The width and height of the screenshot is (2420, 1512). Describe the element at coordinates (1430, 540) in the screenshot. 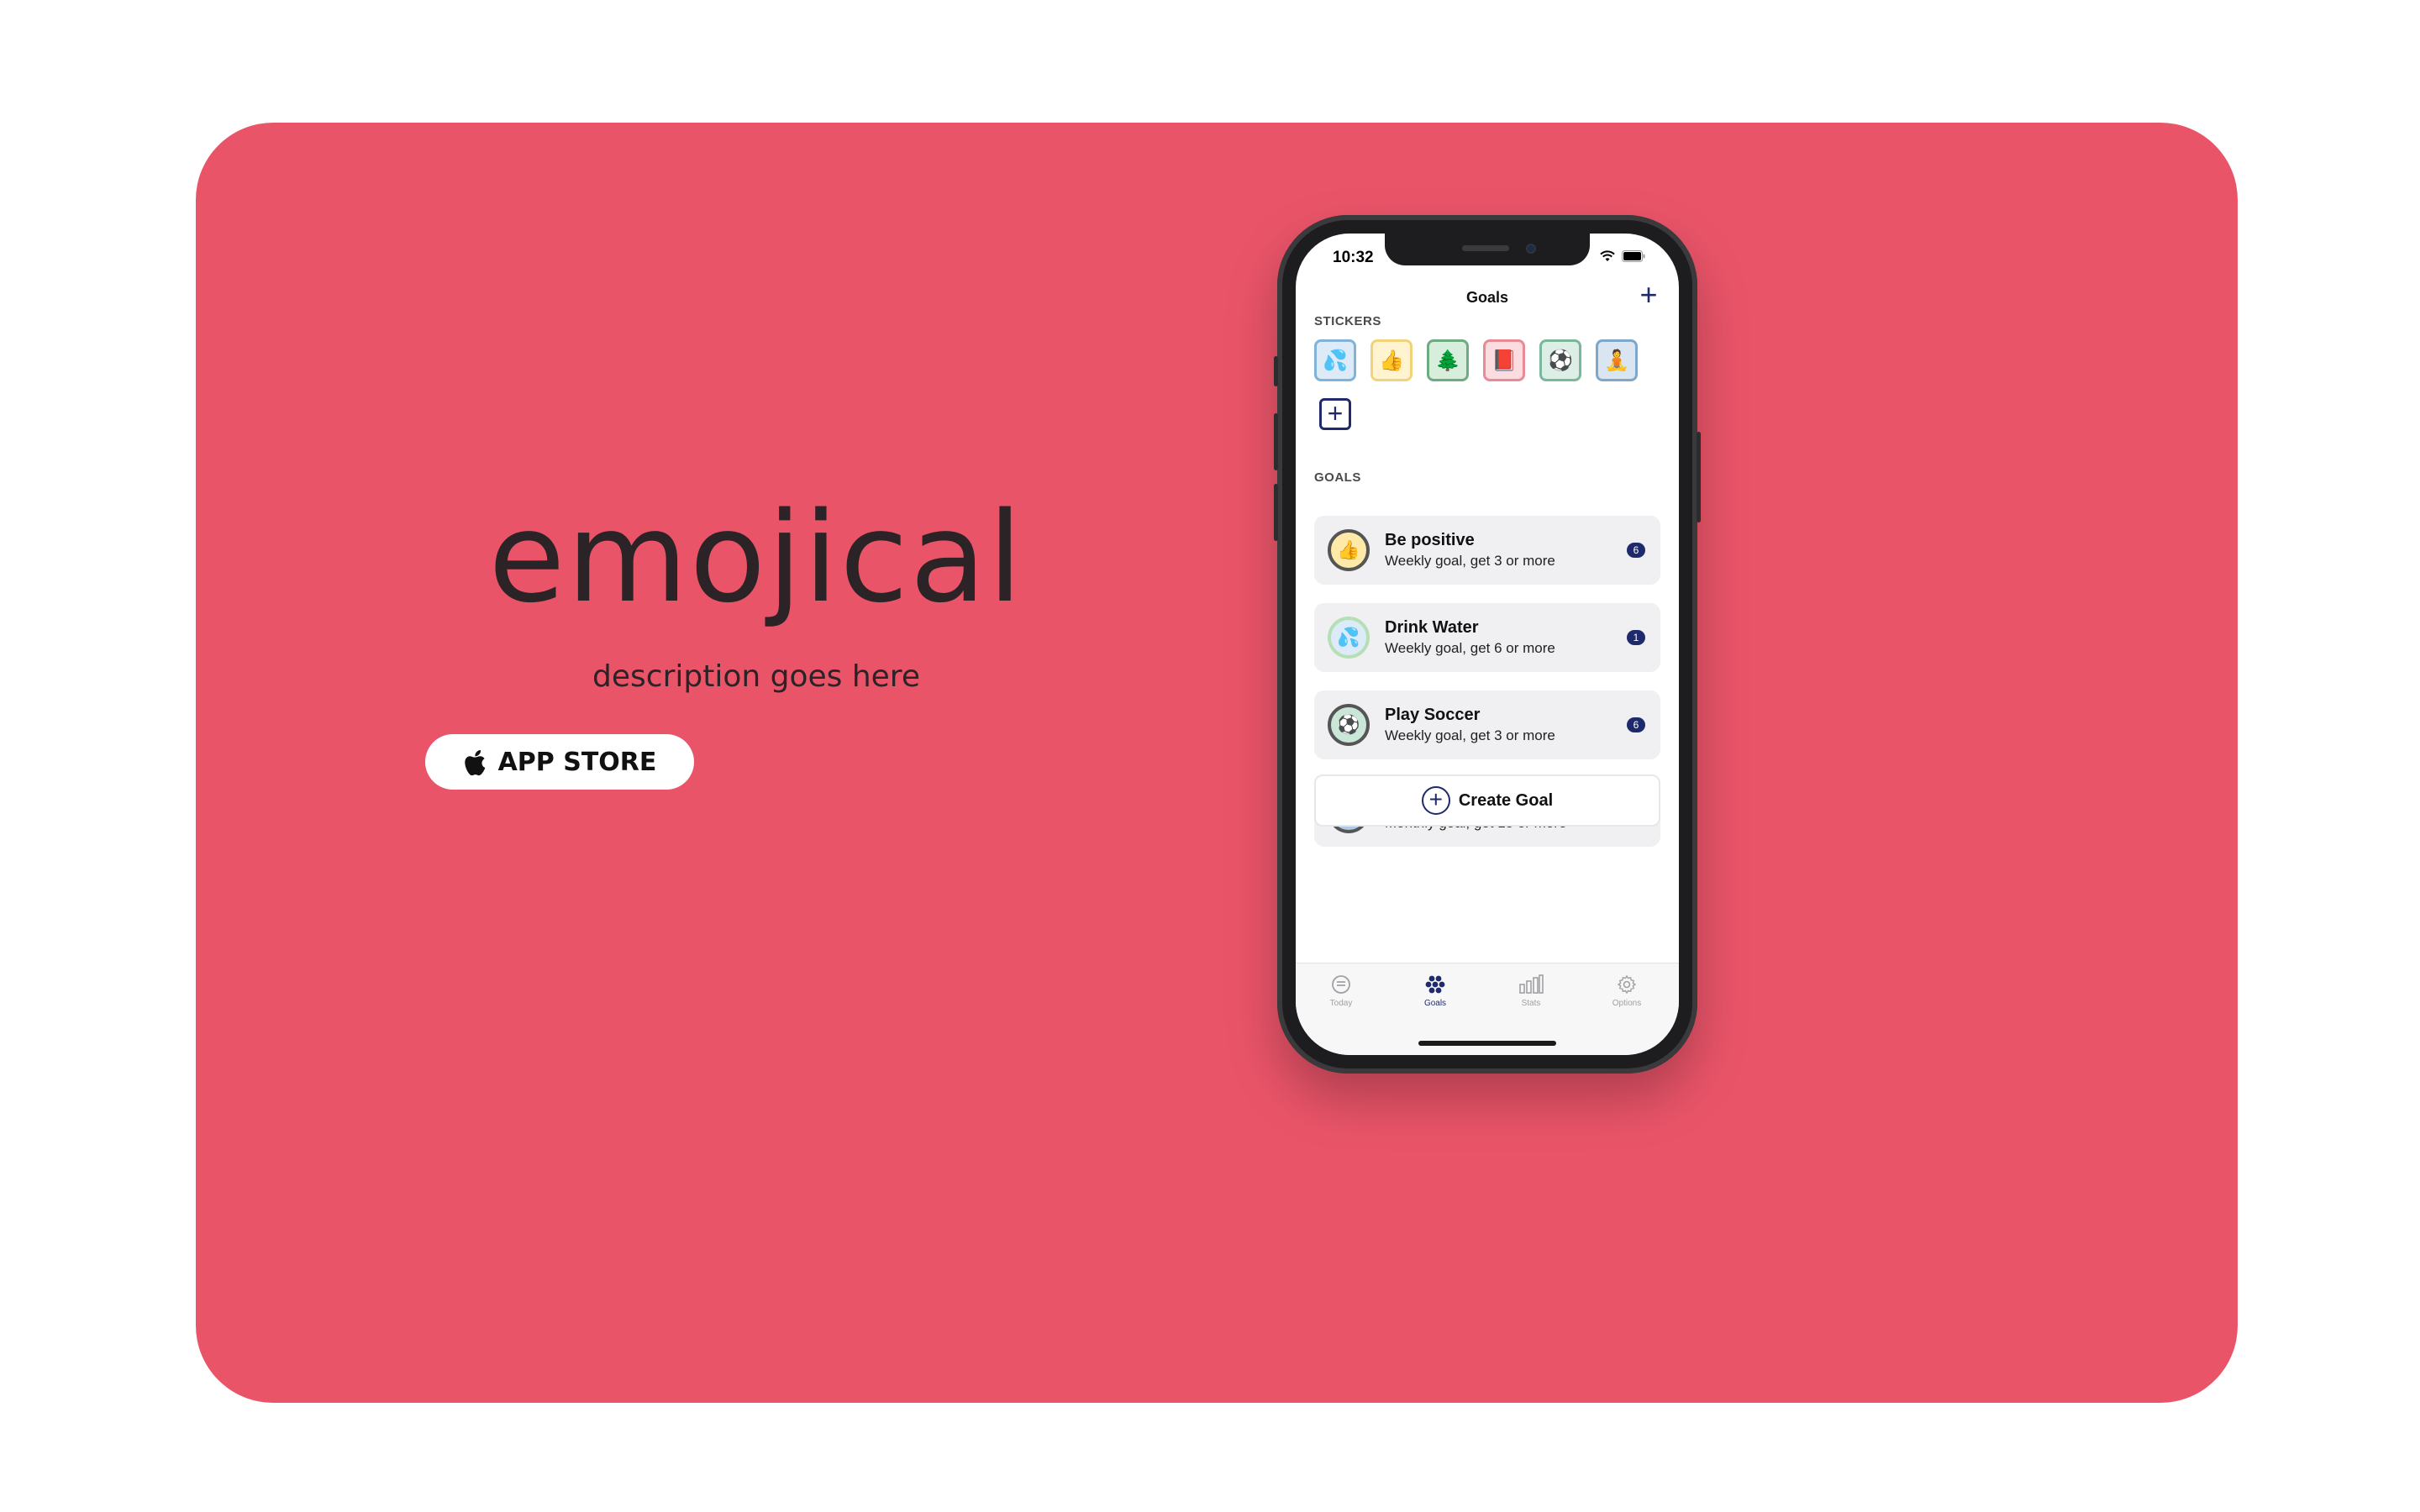

I see `goal-name: Be positive` at that location.